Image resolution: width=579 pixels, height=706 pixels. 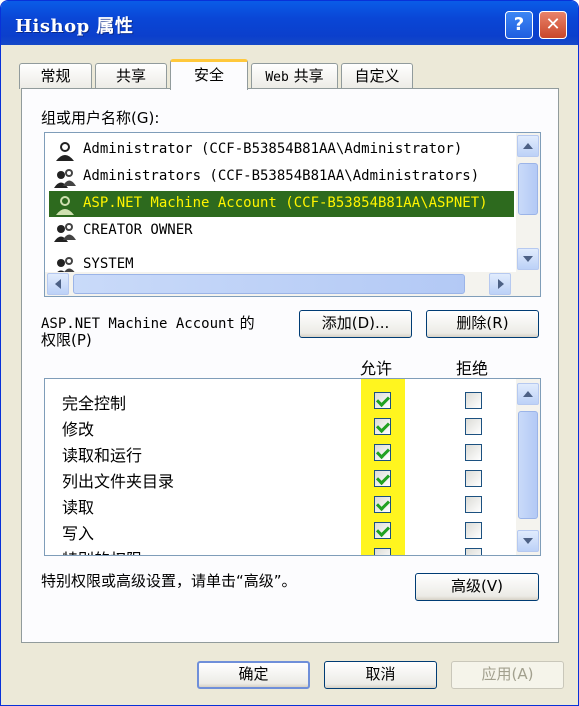 What do you see at coordinates (294, 76) in the screenshot?
I see `tab-web-sharing: Web 共享` at bounding box center [294, 76].